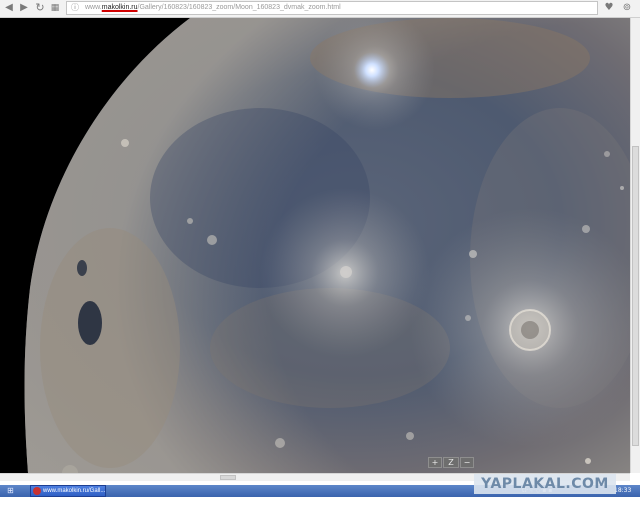 Image resolution: width=640 pixels, height=512 pixels. Describe the element at coordinates (37, 491) in the screenshot. I see `browser-icon` at that location.